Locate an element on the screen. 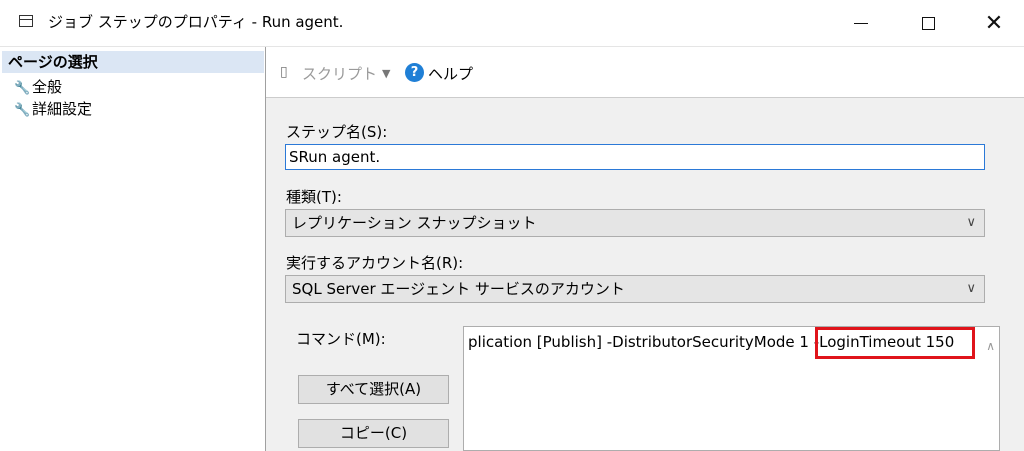 This screenshot has height=451, width=1024. step-name-input: SRun agent. is located at coordinates (635, 157).